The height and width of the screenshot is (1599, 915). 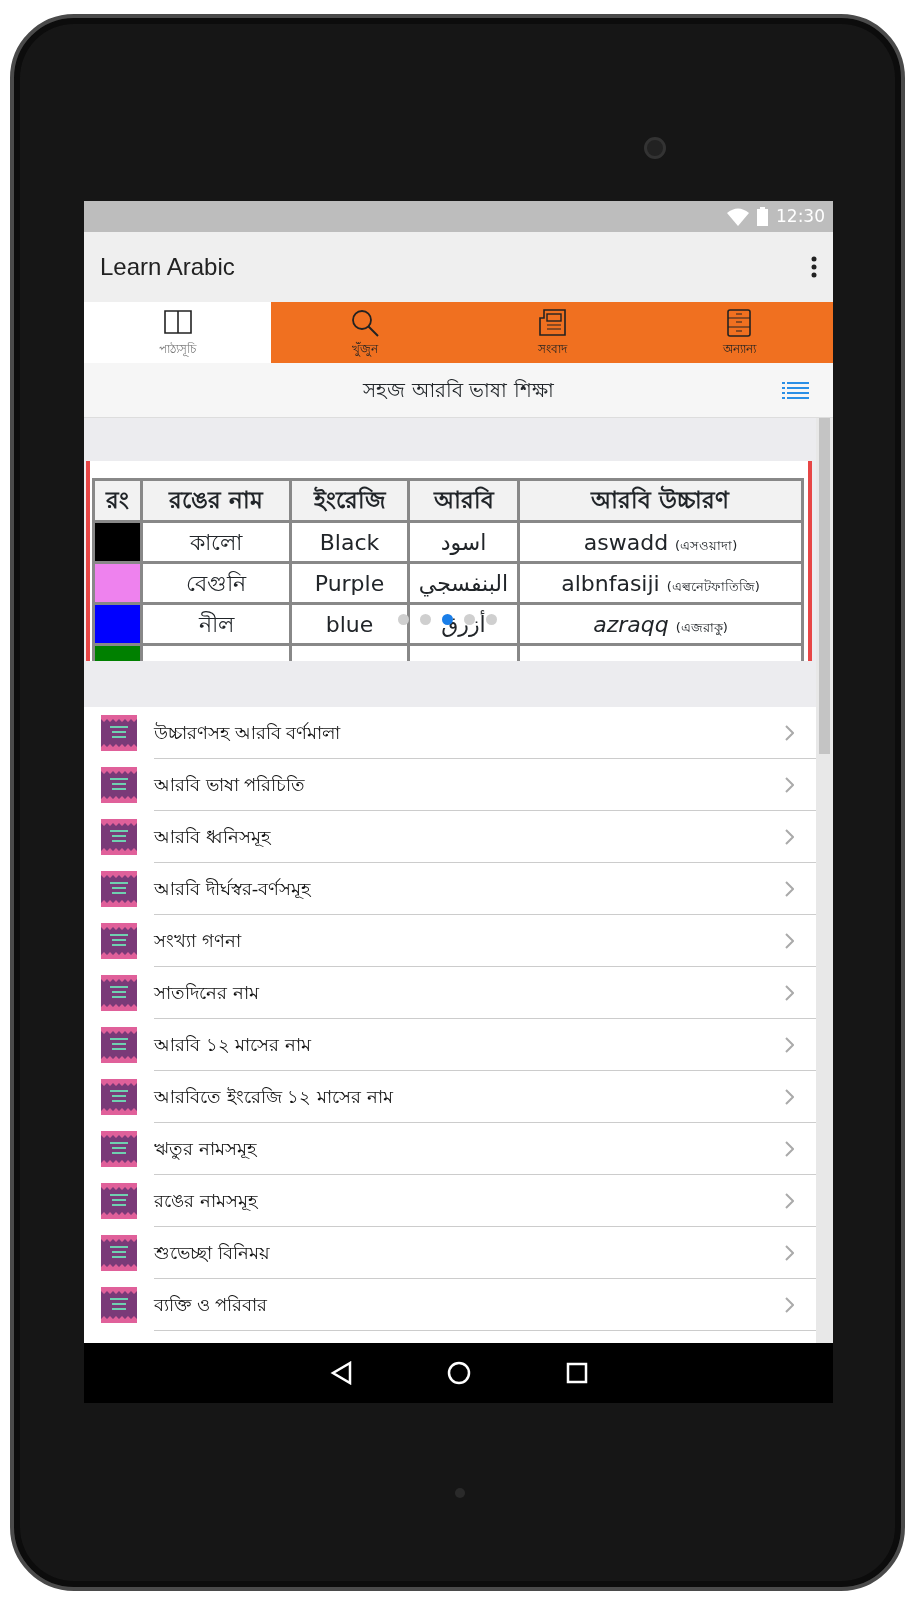 What do you see at coordinates (660, 542) in the screenshot?
I see `table-cell: aswadd (এসওয়াদা)` at bounding box center [660, 542].